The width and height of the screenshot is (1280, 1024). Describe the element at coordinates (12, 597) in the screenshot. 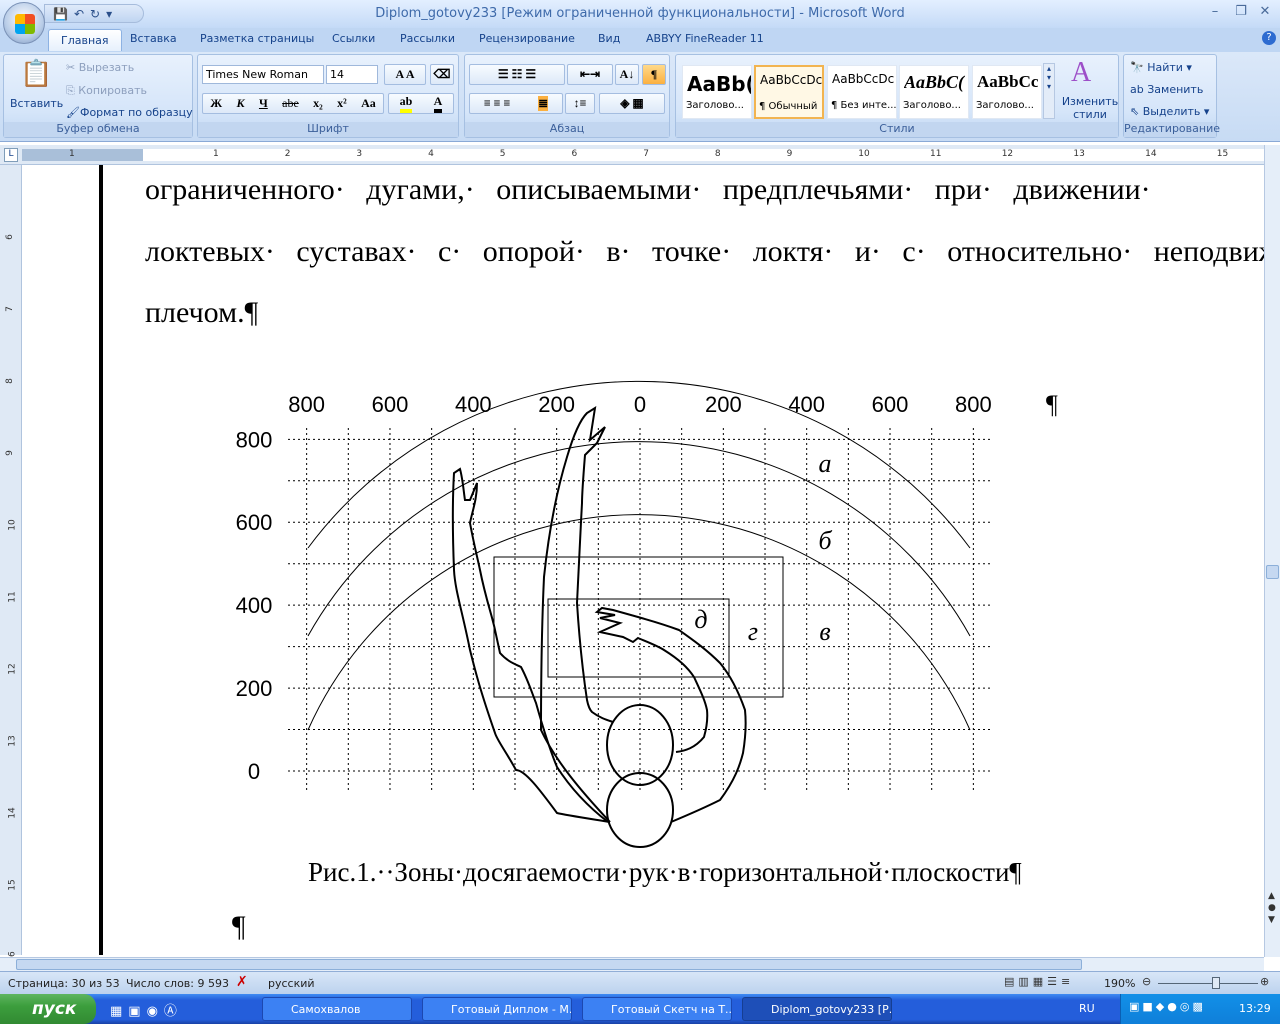

I see `vruler-number: 11` at that location.